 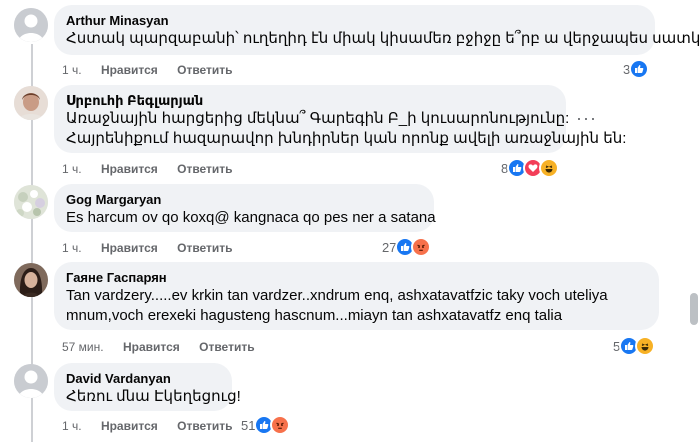 What do you see at coordinates (244, 200) in the screenshot?
I see `comment-author: Gog Margaryan` at bounding box center [244, 200].